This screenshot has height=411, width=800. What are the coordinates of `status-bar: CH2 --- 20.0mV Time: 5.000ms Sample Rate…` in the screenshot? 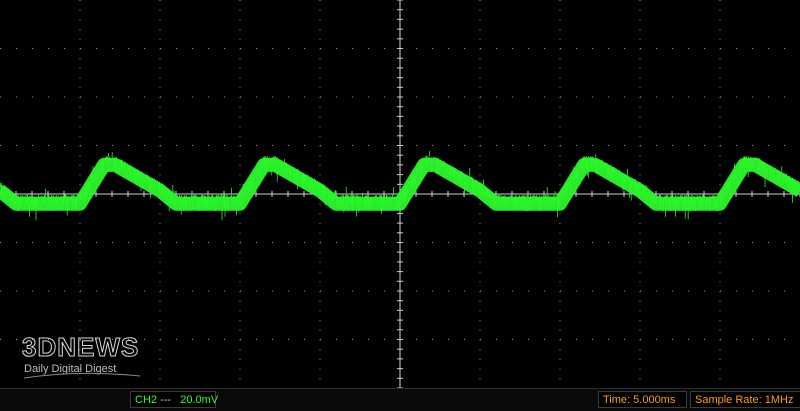 It's located at (400, 399).